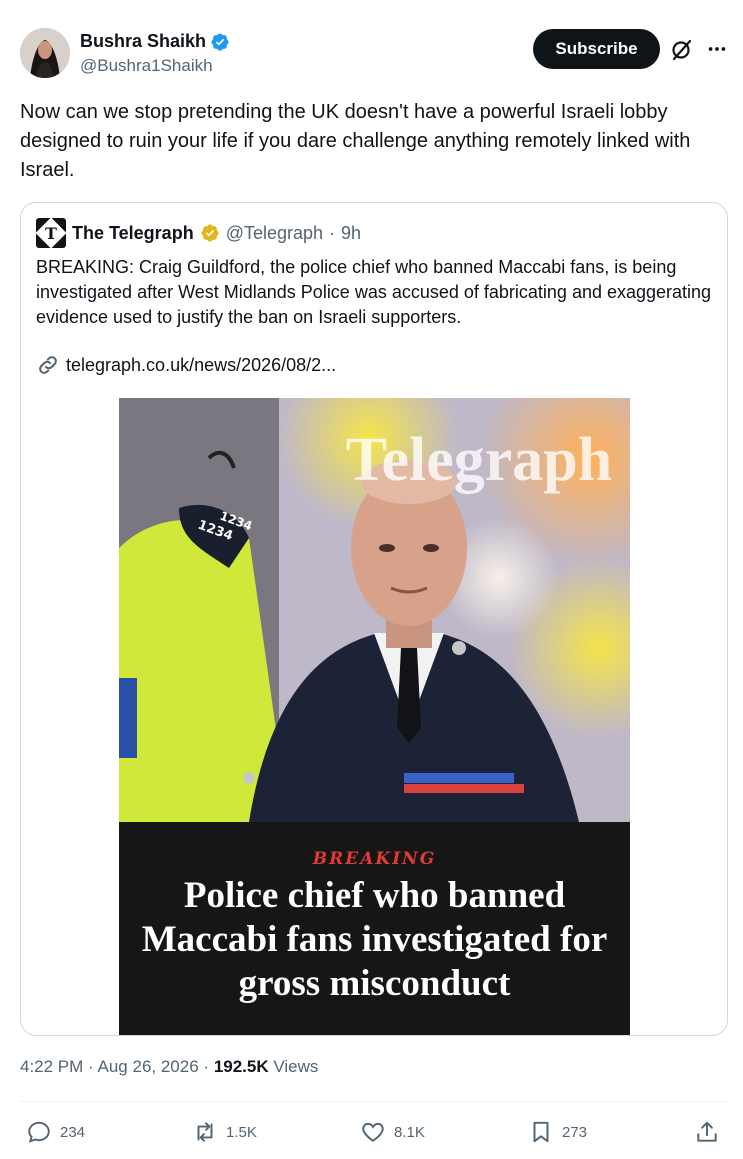 This screenshot has width=743, height=1159. I want to click on share-icon, so click(707, 1131).